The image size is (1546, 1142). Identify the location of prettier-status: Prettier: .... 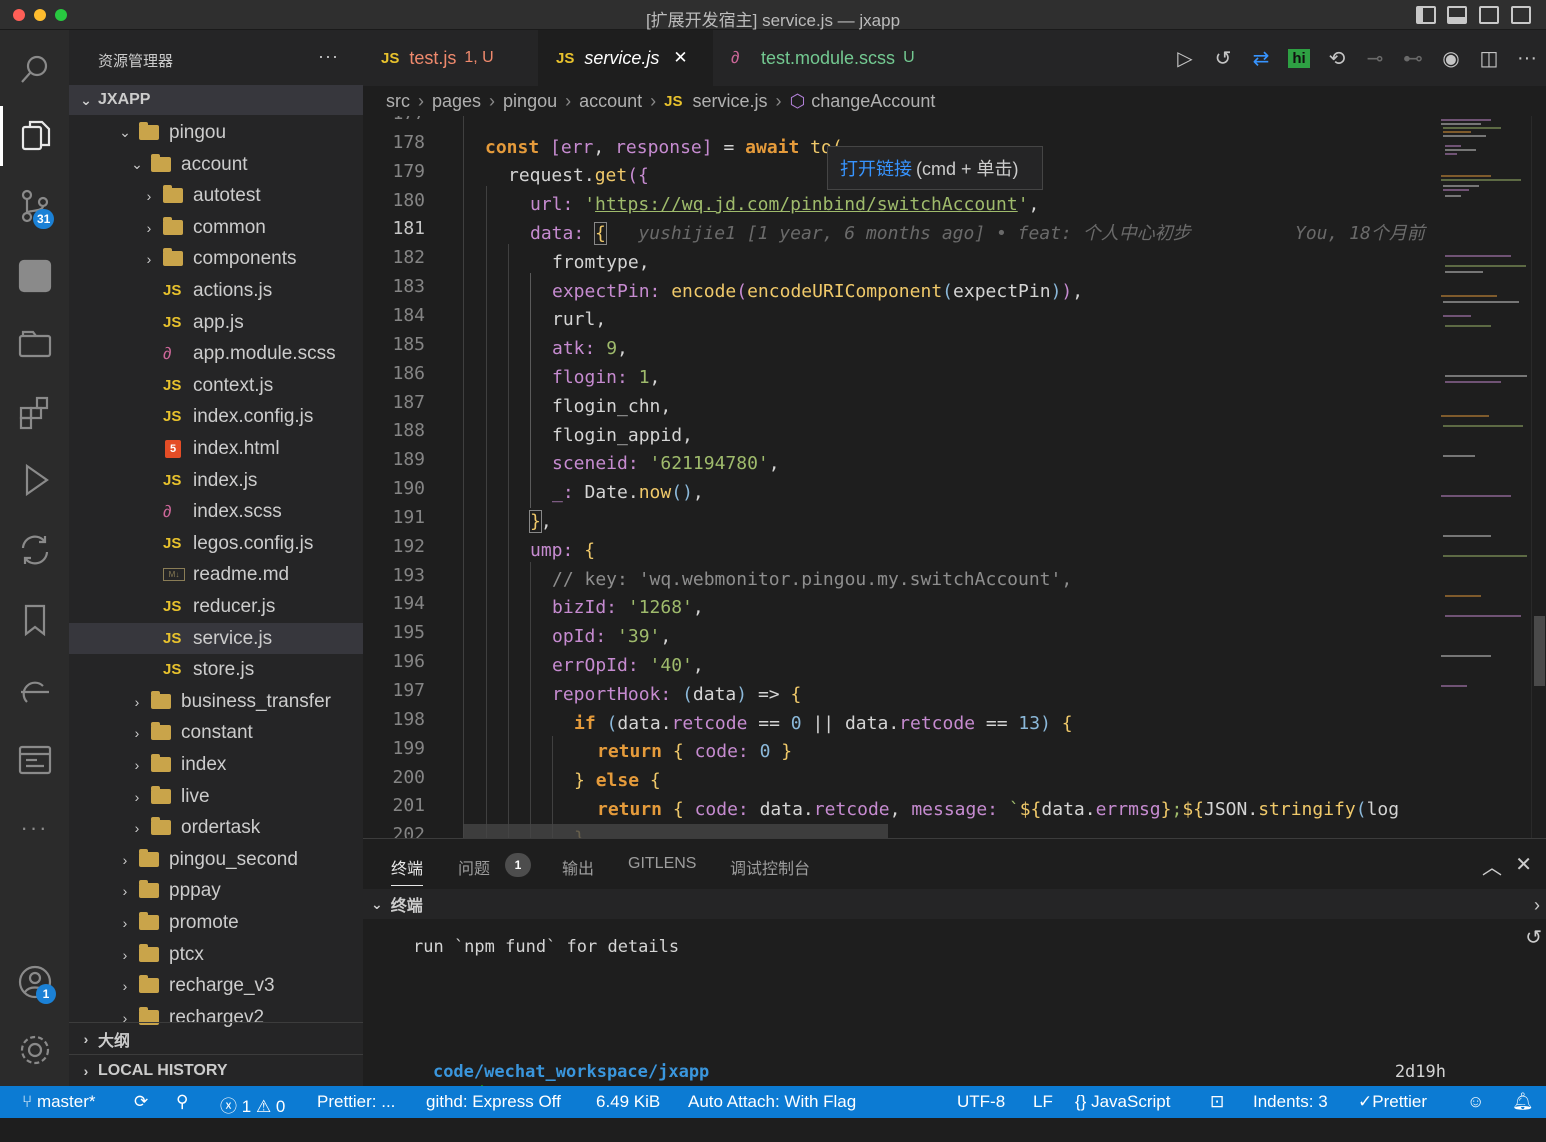
(356, 1102).